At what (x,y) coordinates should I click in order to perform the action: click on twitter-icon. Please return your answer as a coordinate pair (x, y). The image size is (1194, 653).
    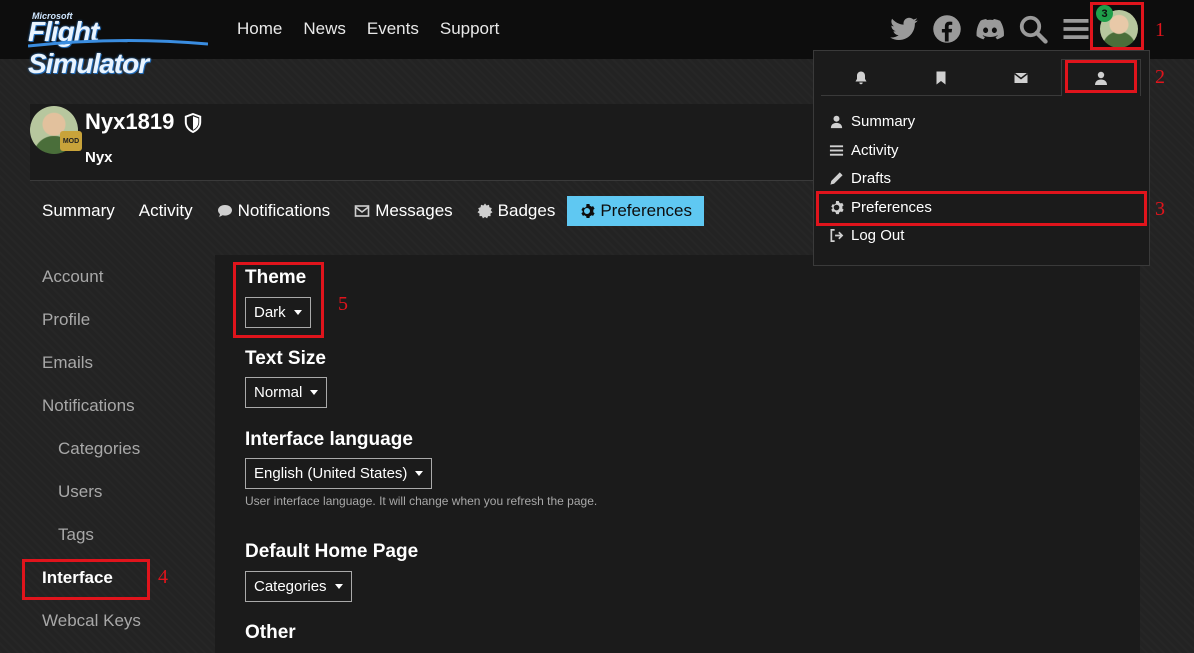
    Looking at the image, I should click on (904, 29).